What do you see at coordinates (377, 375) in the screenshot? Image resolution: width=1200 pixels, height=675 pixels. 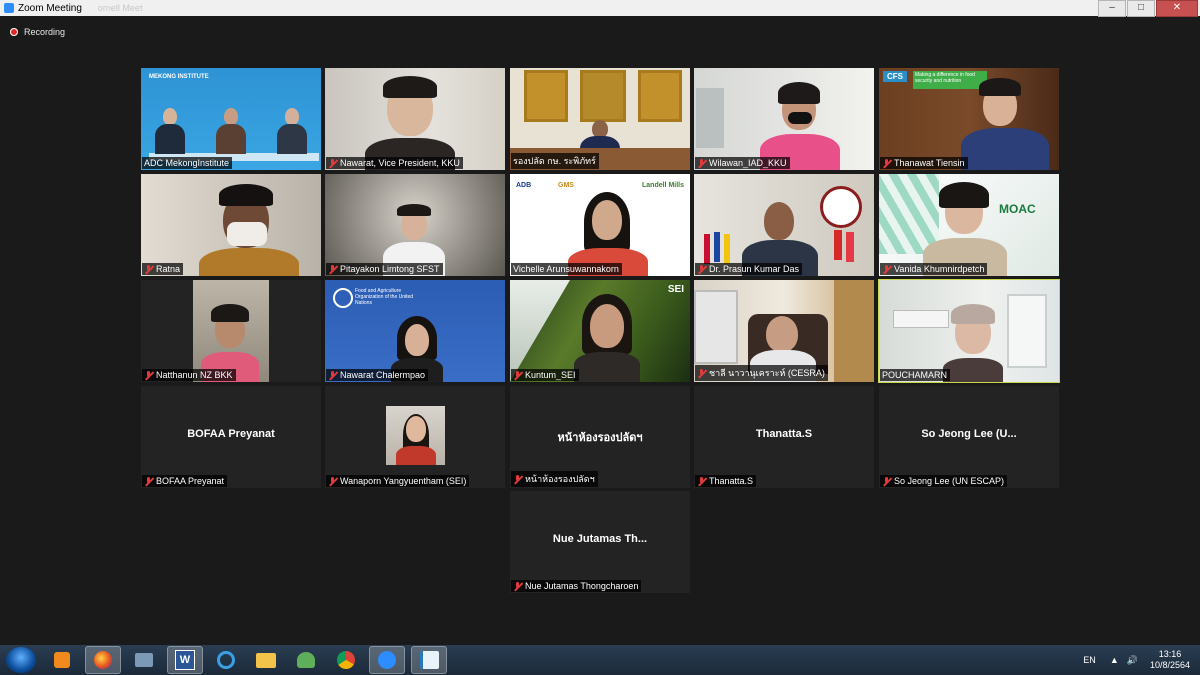 I see `participant-nameplate: Nawarat Chalermpao` at bounding box center [377, 375].